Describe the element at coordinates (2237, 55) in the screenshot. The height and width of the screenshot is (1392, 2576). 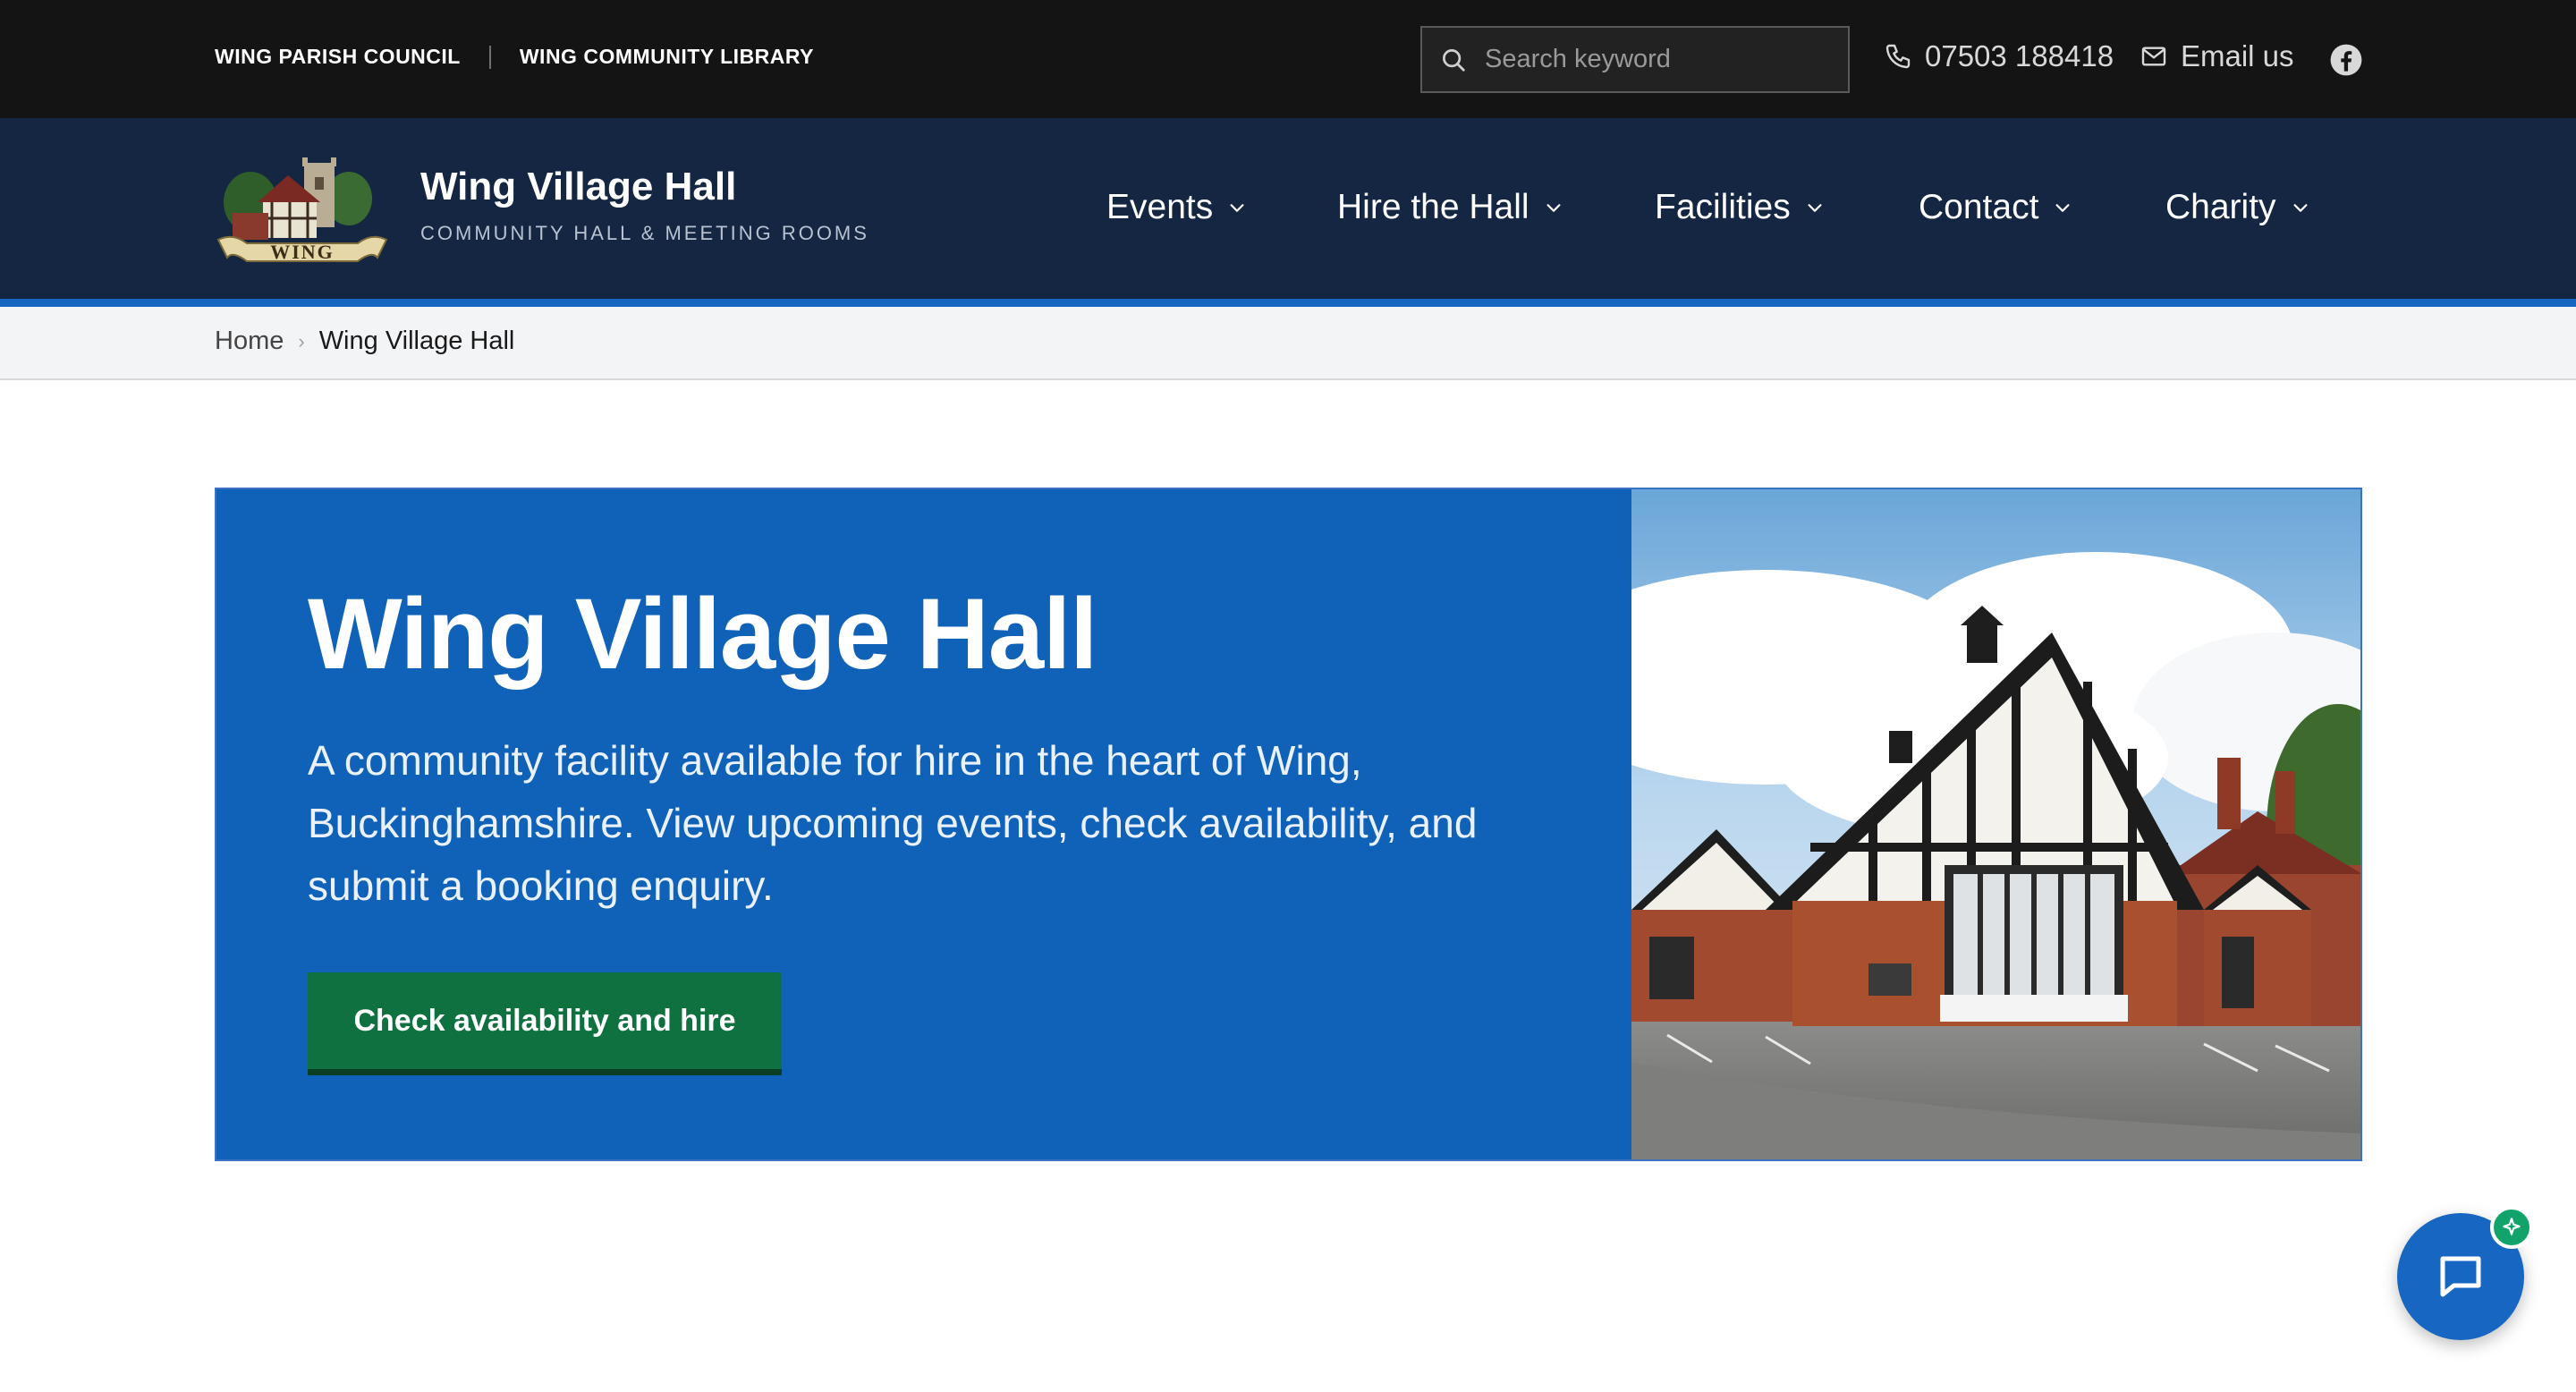
I see `email-label: Email us` at that location.